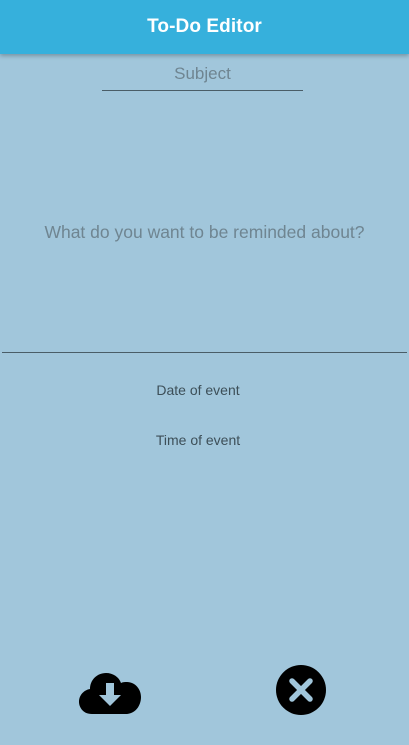 Image resolution: width=409 pixels, height=745 pixels. I want to click on save-button, so click(110, 691).